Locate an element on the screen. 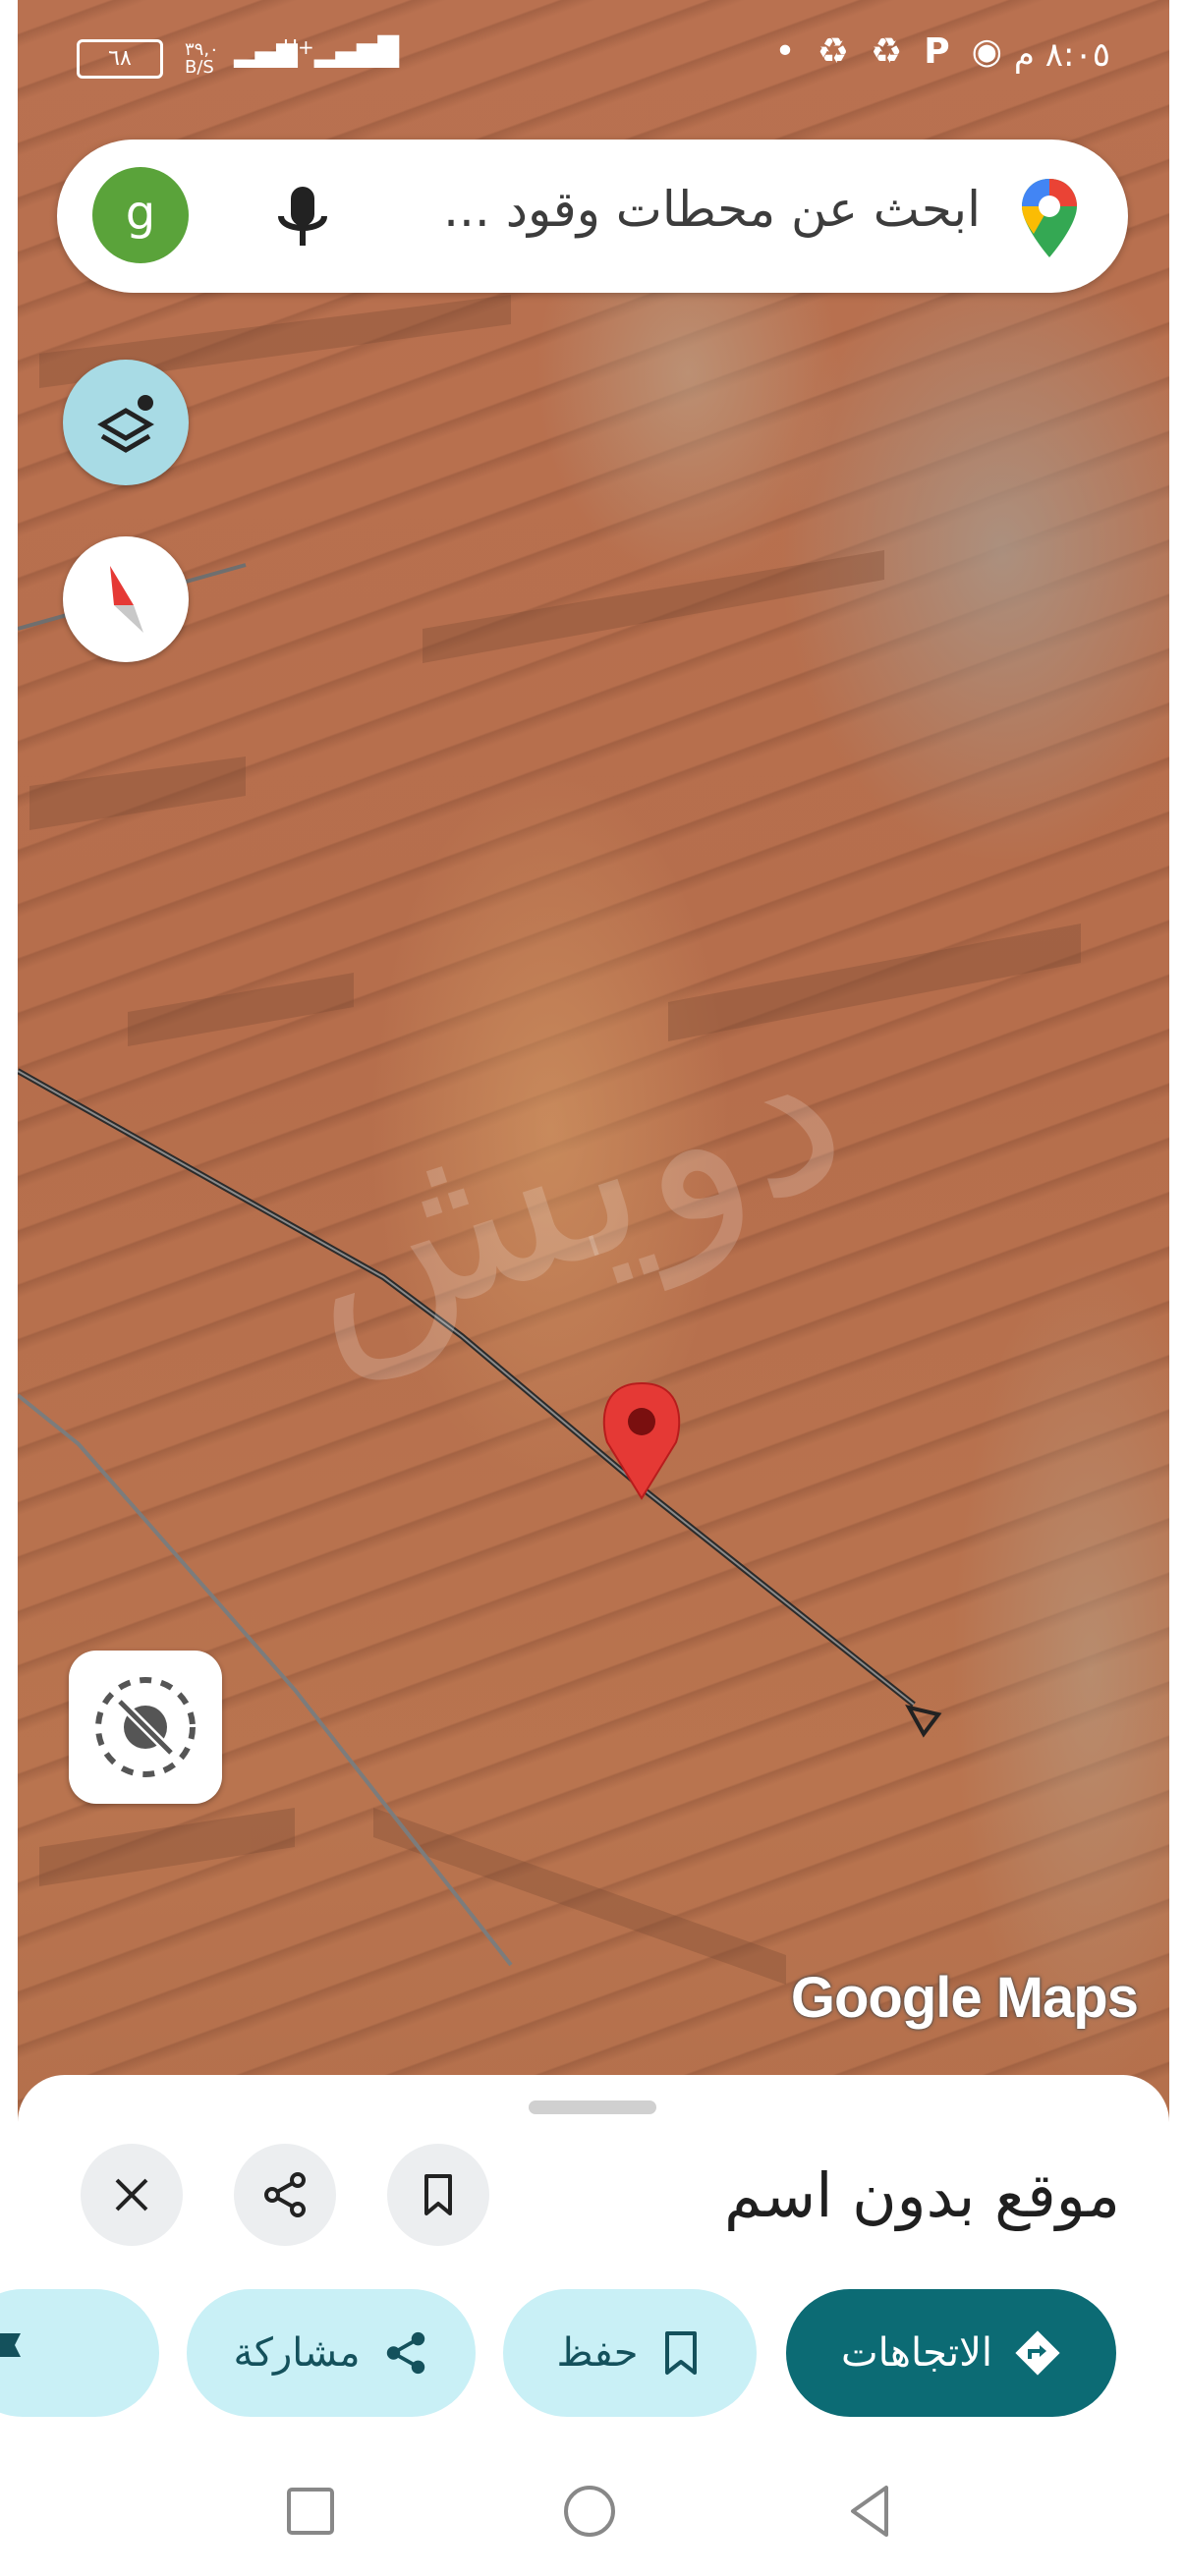 This screenshot has width=1185, height=2576. faint-watermark: دويش is located at coordinates (566, 1185).